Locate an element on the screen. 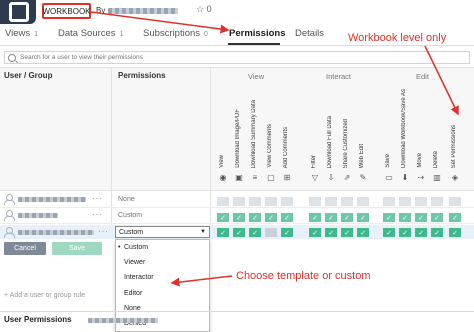  arrow-to-dropdown is located at coordinates (201, 281).